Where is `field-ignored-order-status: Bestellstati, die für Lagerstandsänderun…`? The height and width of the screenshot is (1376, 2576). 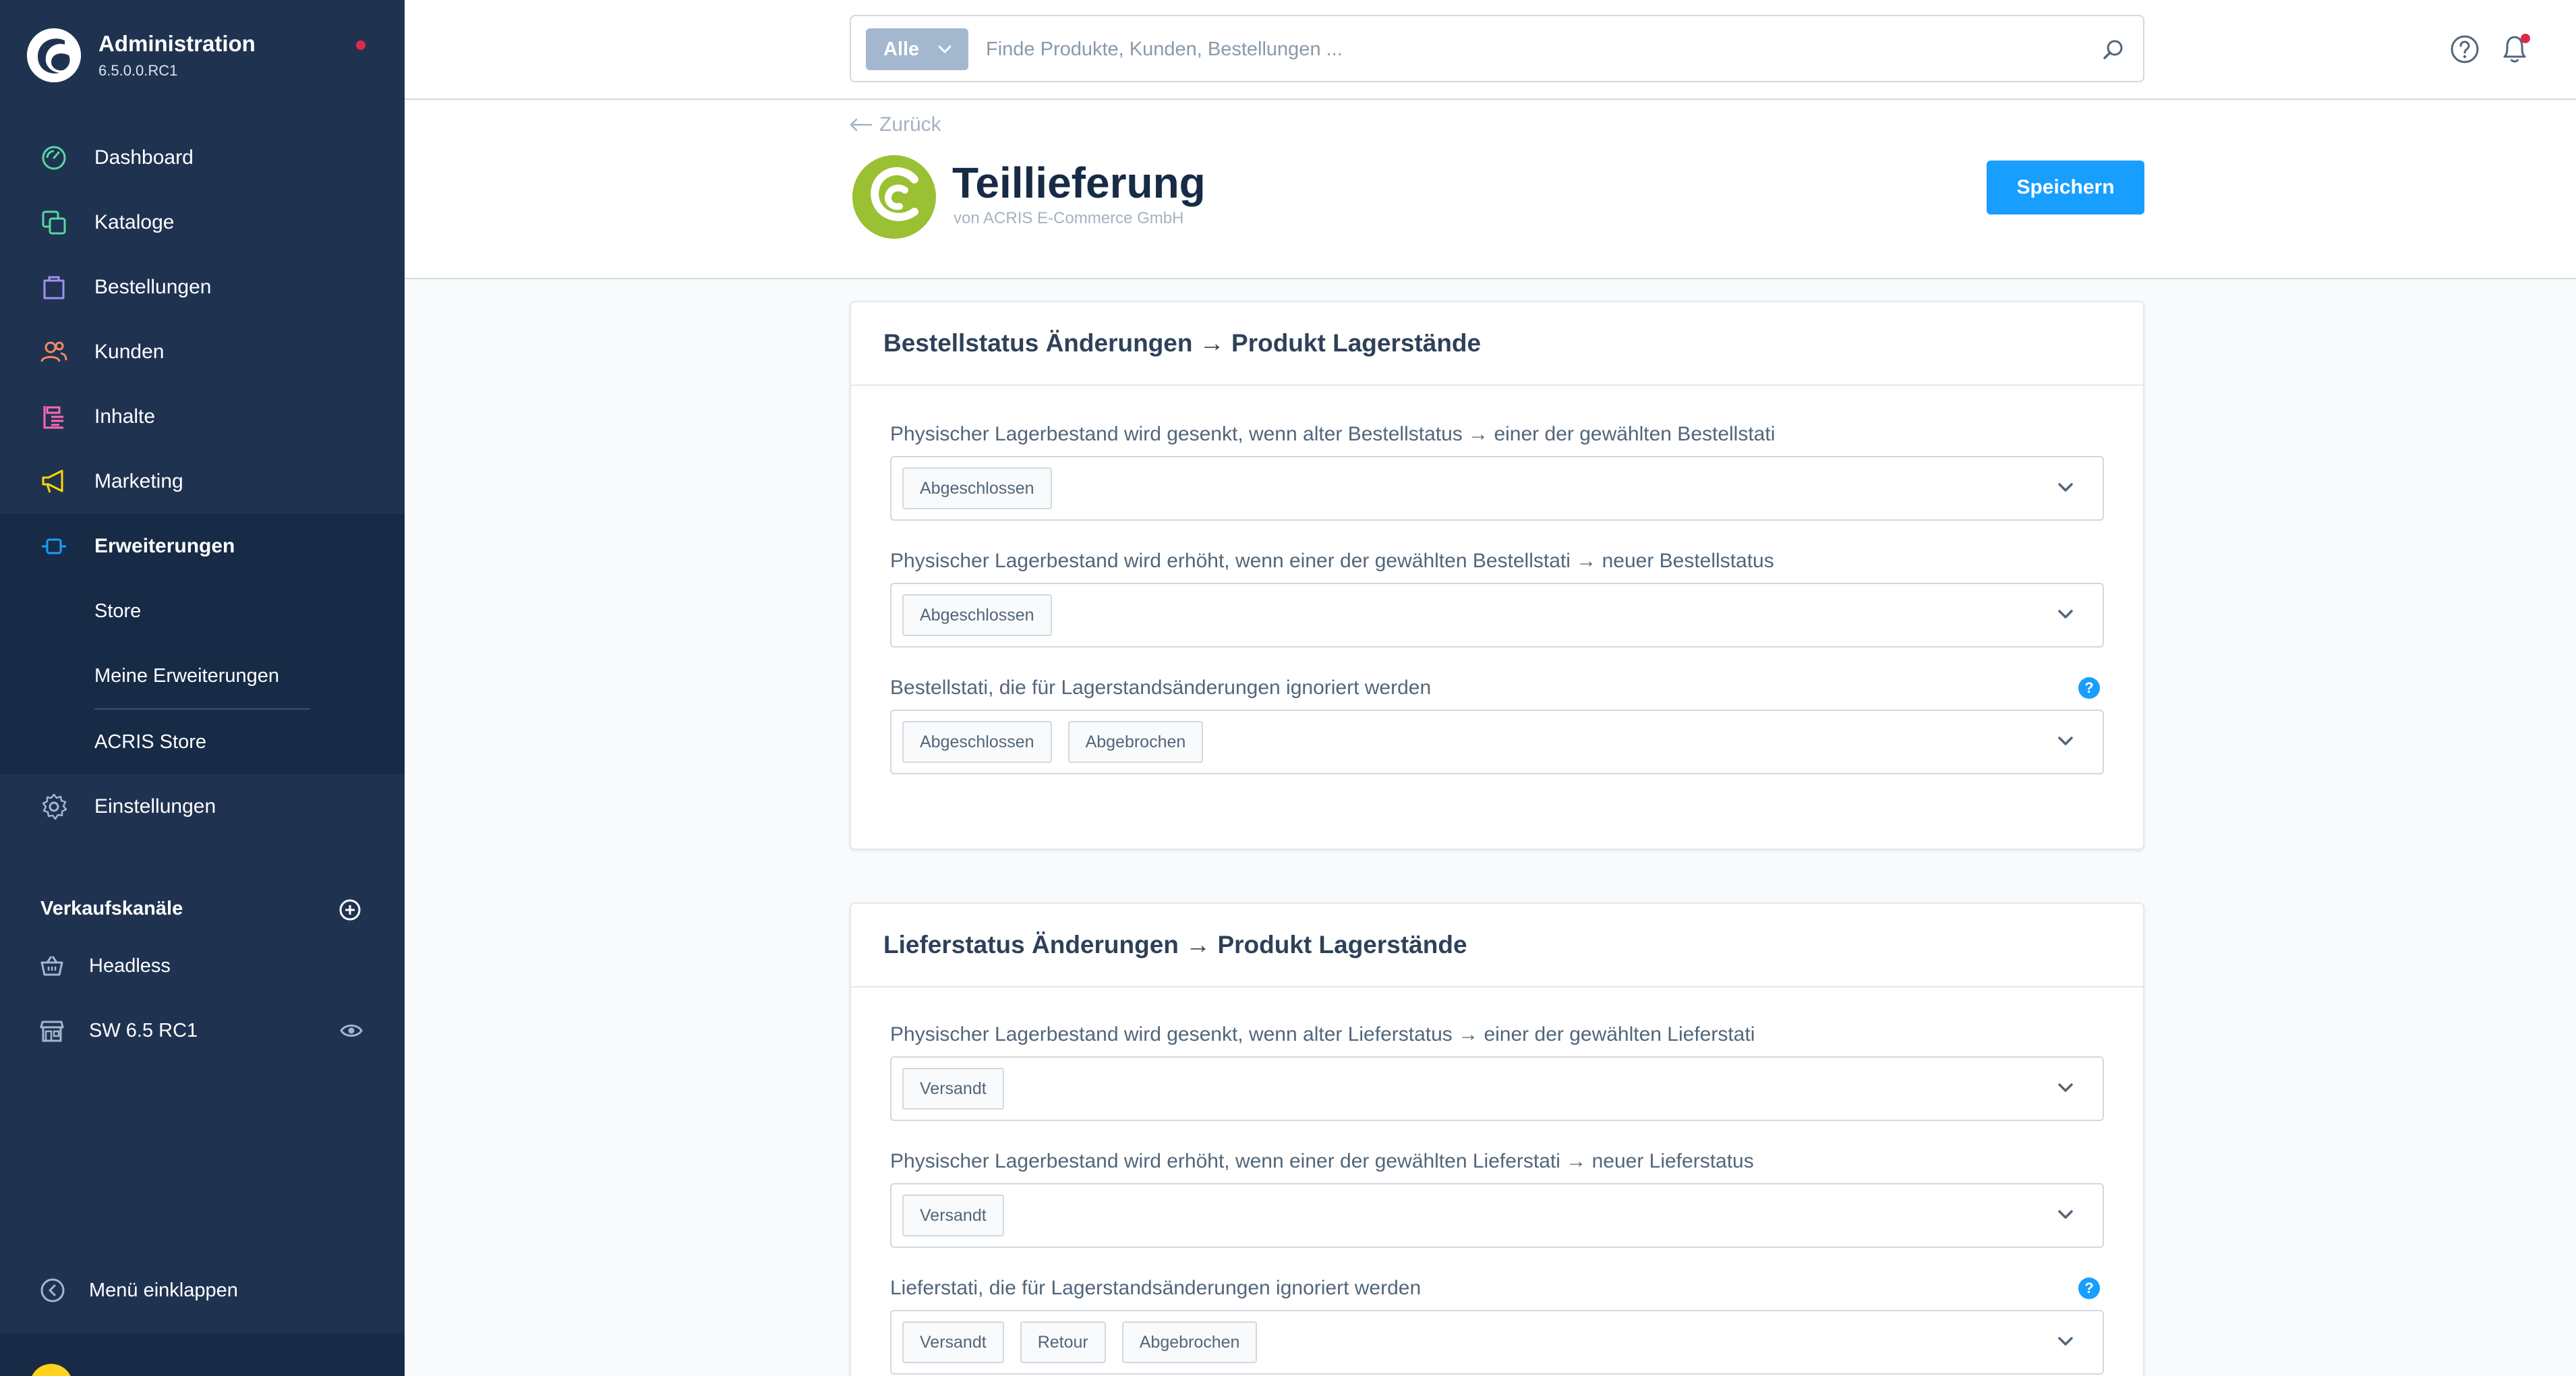
field-ignored-order-status: Bestellstati, die für Lagerstandsänderun… is located at coordinates (1497, 725).